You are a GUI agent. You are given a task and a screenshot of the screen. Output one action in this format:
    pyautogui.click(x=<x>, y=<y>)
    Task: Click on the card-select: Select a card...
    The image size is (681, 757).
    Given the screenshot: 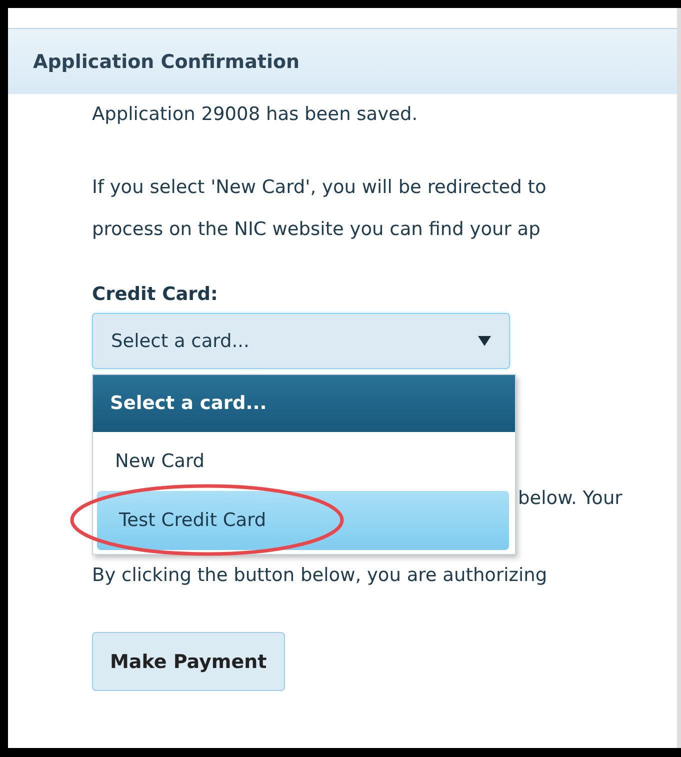 What is the action you would take?
    pyautogui.click(x=301, y=341)
    